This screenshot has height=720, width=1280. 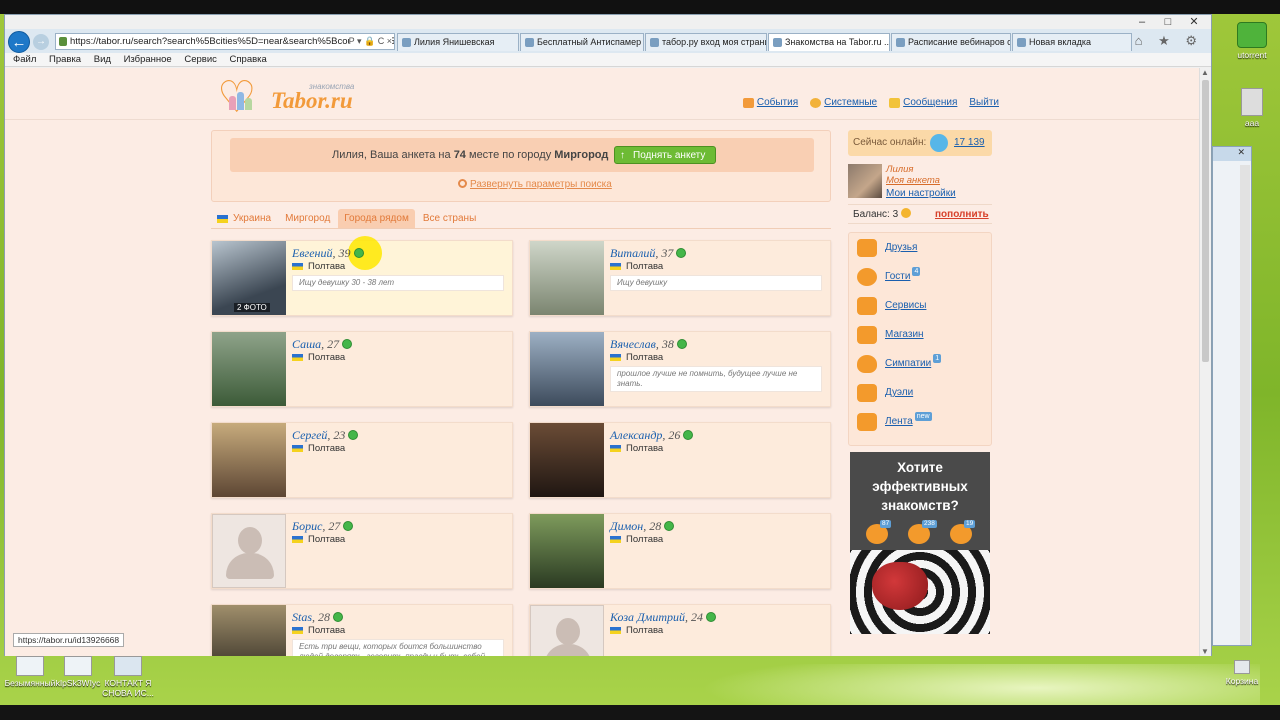 I want to click on profile-card: Саша, 27 Полтава, so click(x=362, y=369).